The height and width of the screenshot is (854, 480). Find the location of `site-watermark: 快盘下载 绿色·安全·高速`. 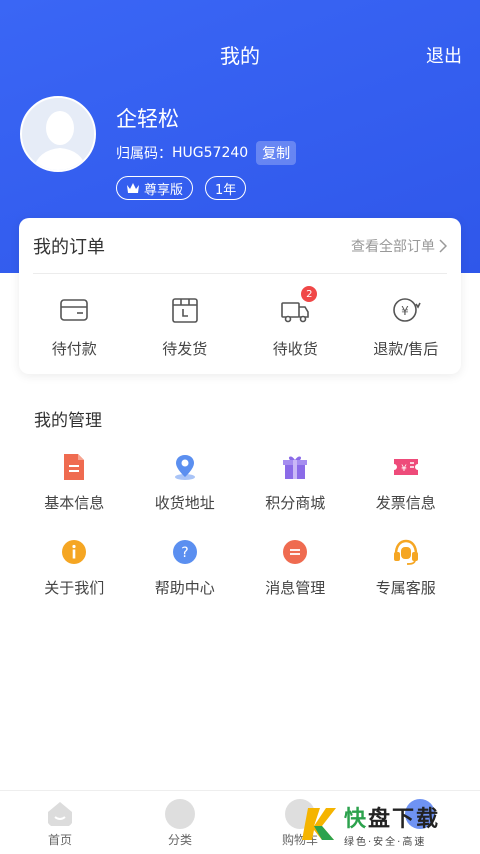

site-watermark: 快盘下载 绿色·安全·高速 is located at coordinates (389, 824).